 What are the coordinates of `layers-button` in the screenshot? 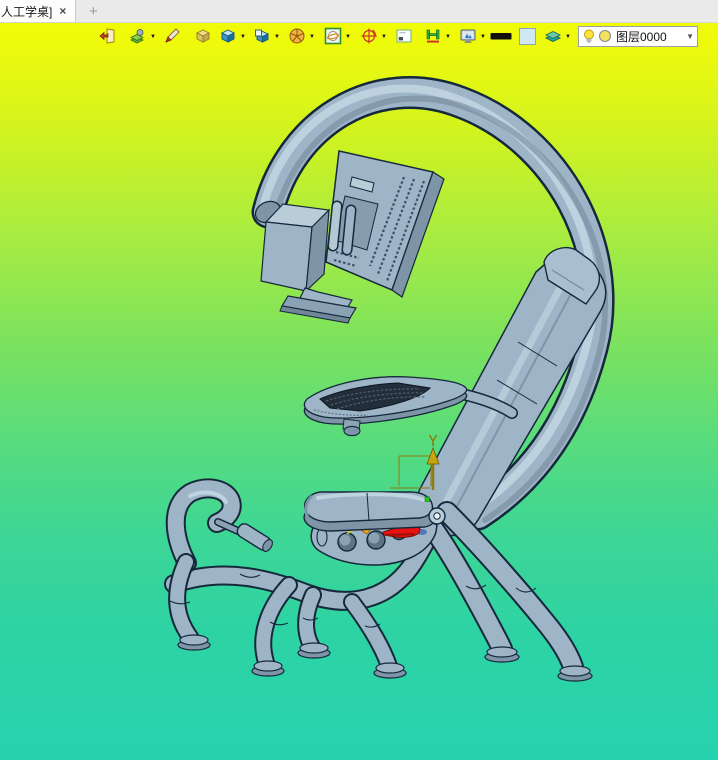 It's located at (553, 36).